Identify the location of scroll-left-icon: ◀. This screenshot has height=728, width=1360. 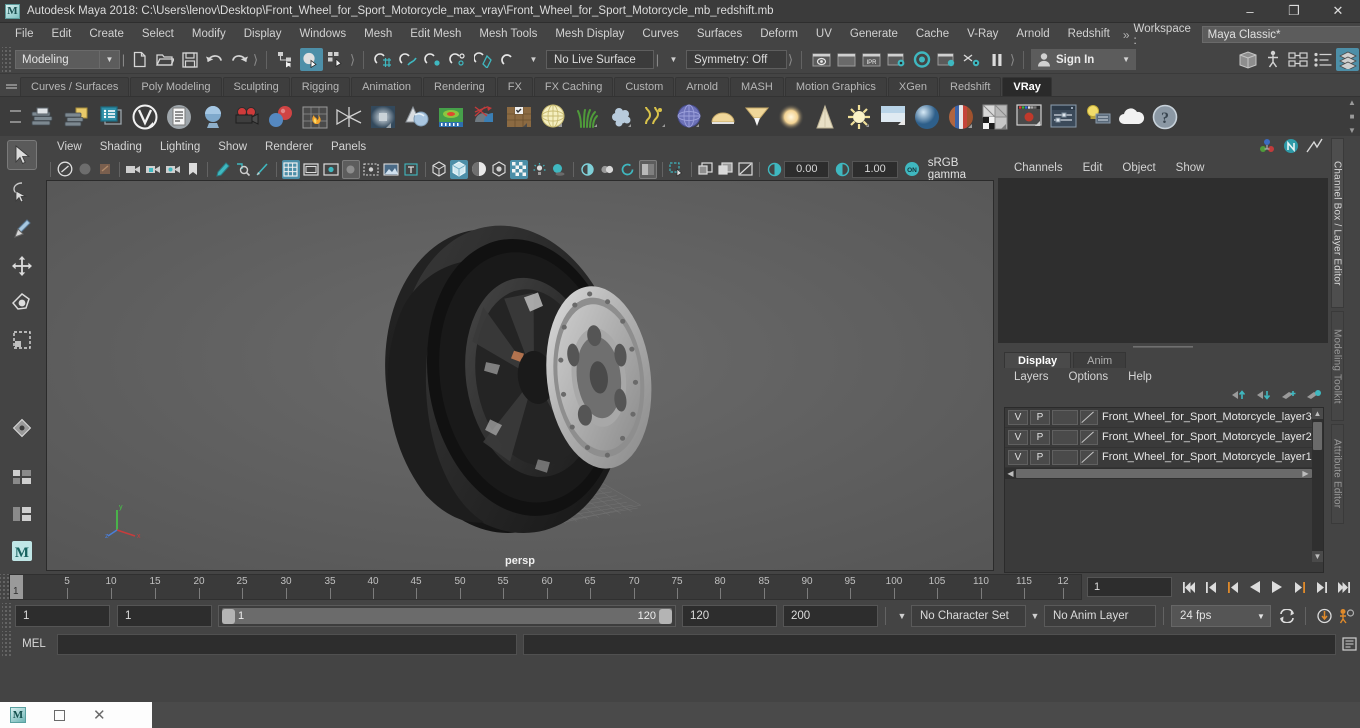
(1010, 473).